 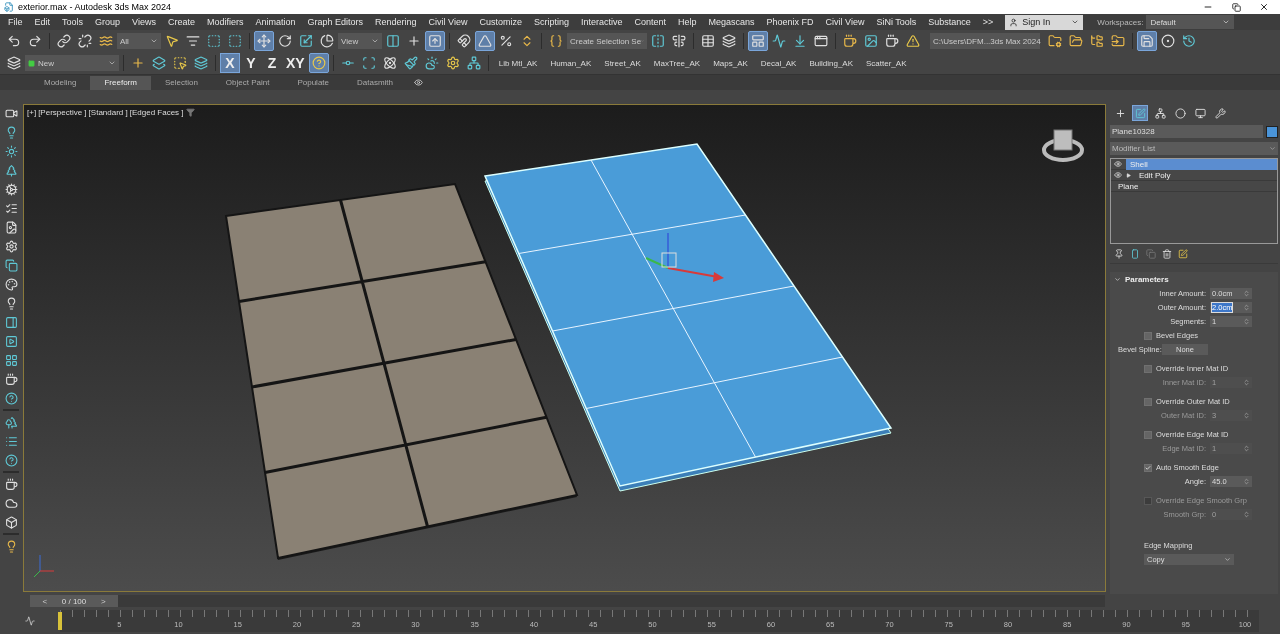 What do you see at coordinates (1119, 253) in the screenshot?
I see `pin-icon` at bounding box center [1119, 253].